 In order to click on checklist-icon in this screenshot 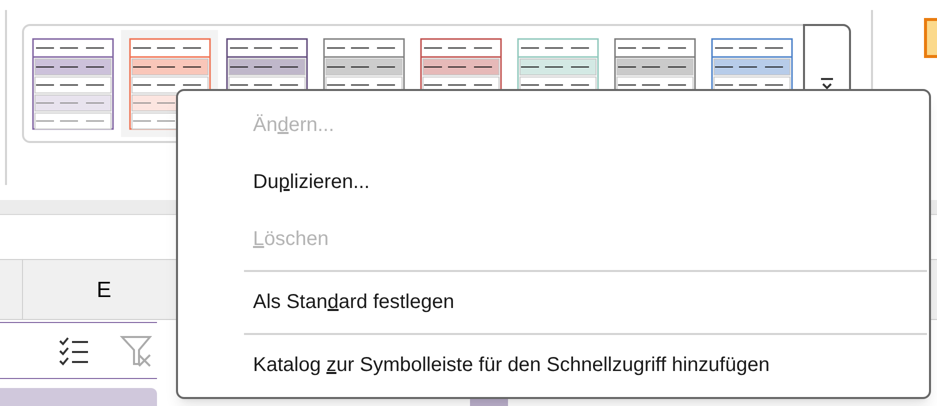, I will do `click(74, 351)`.